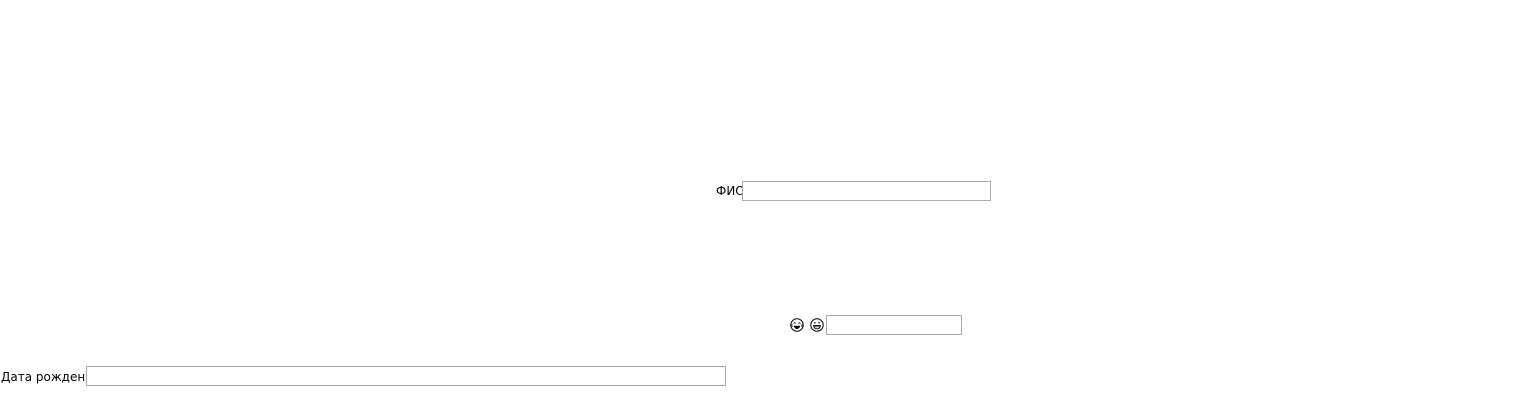 Image resolution: width=1532 pixels, height=402 pixels. What do you see at coordinates (406, 376) in the screenshot?
I see `birth-date-input` at bounding box center [406, 376].